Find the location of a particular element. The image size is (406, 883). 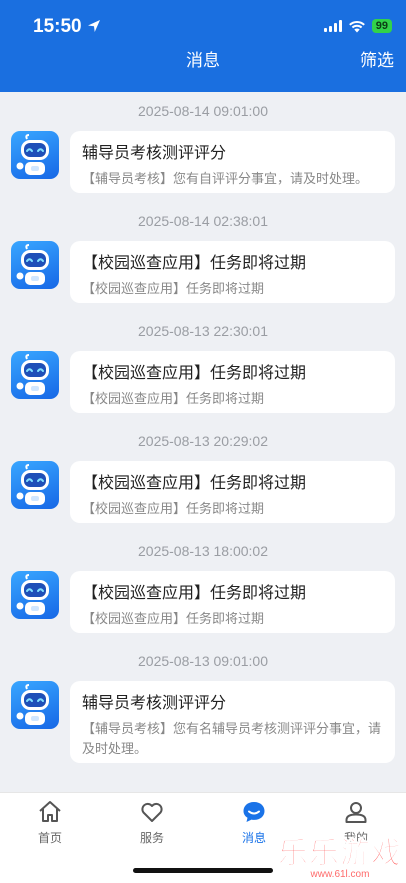

home-indicator is located at coordinates (203, 870).